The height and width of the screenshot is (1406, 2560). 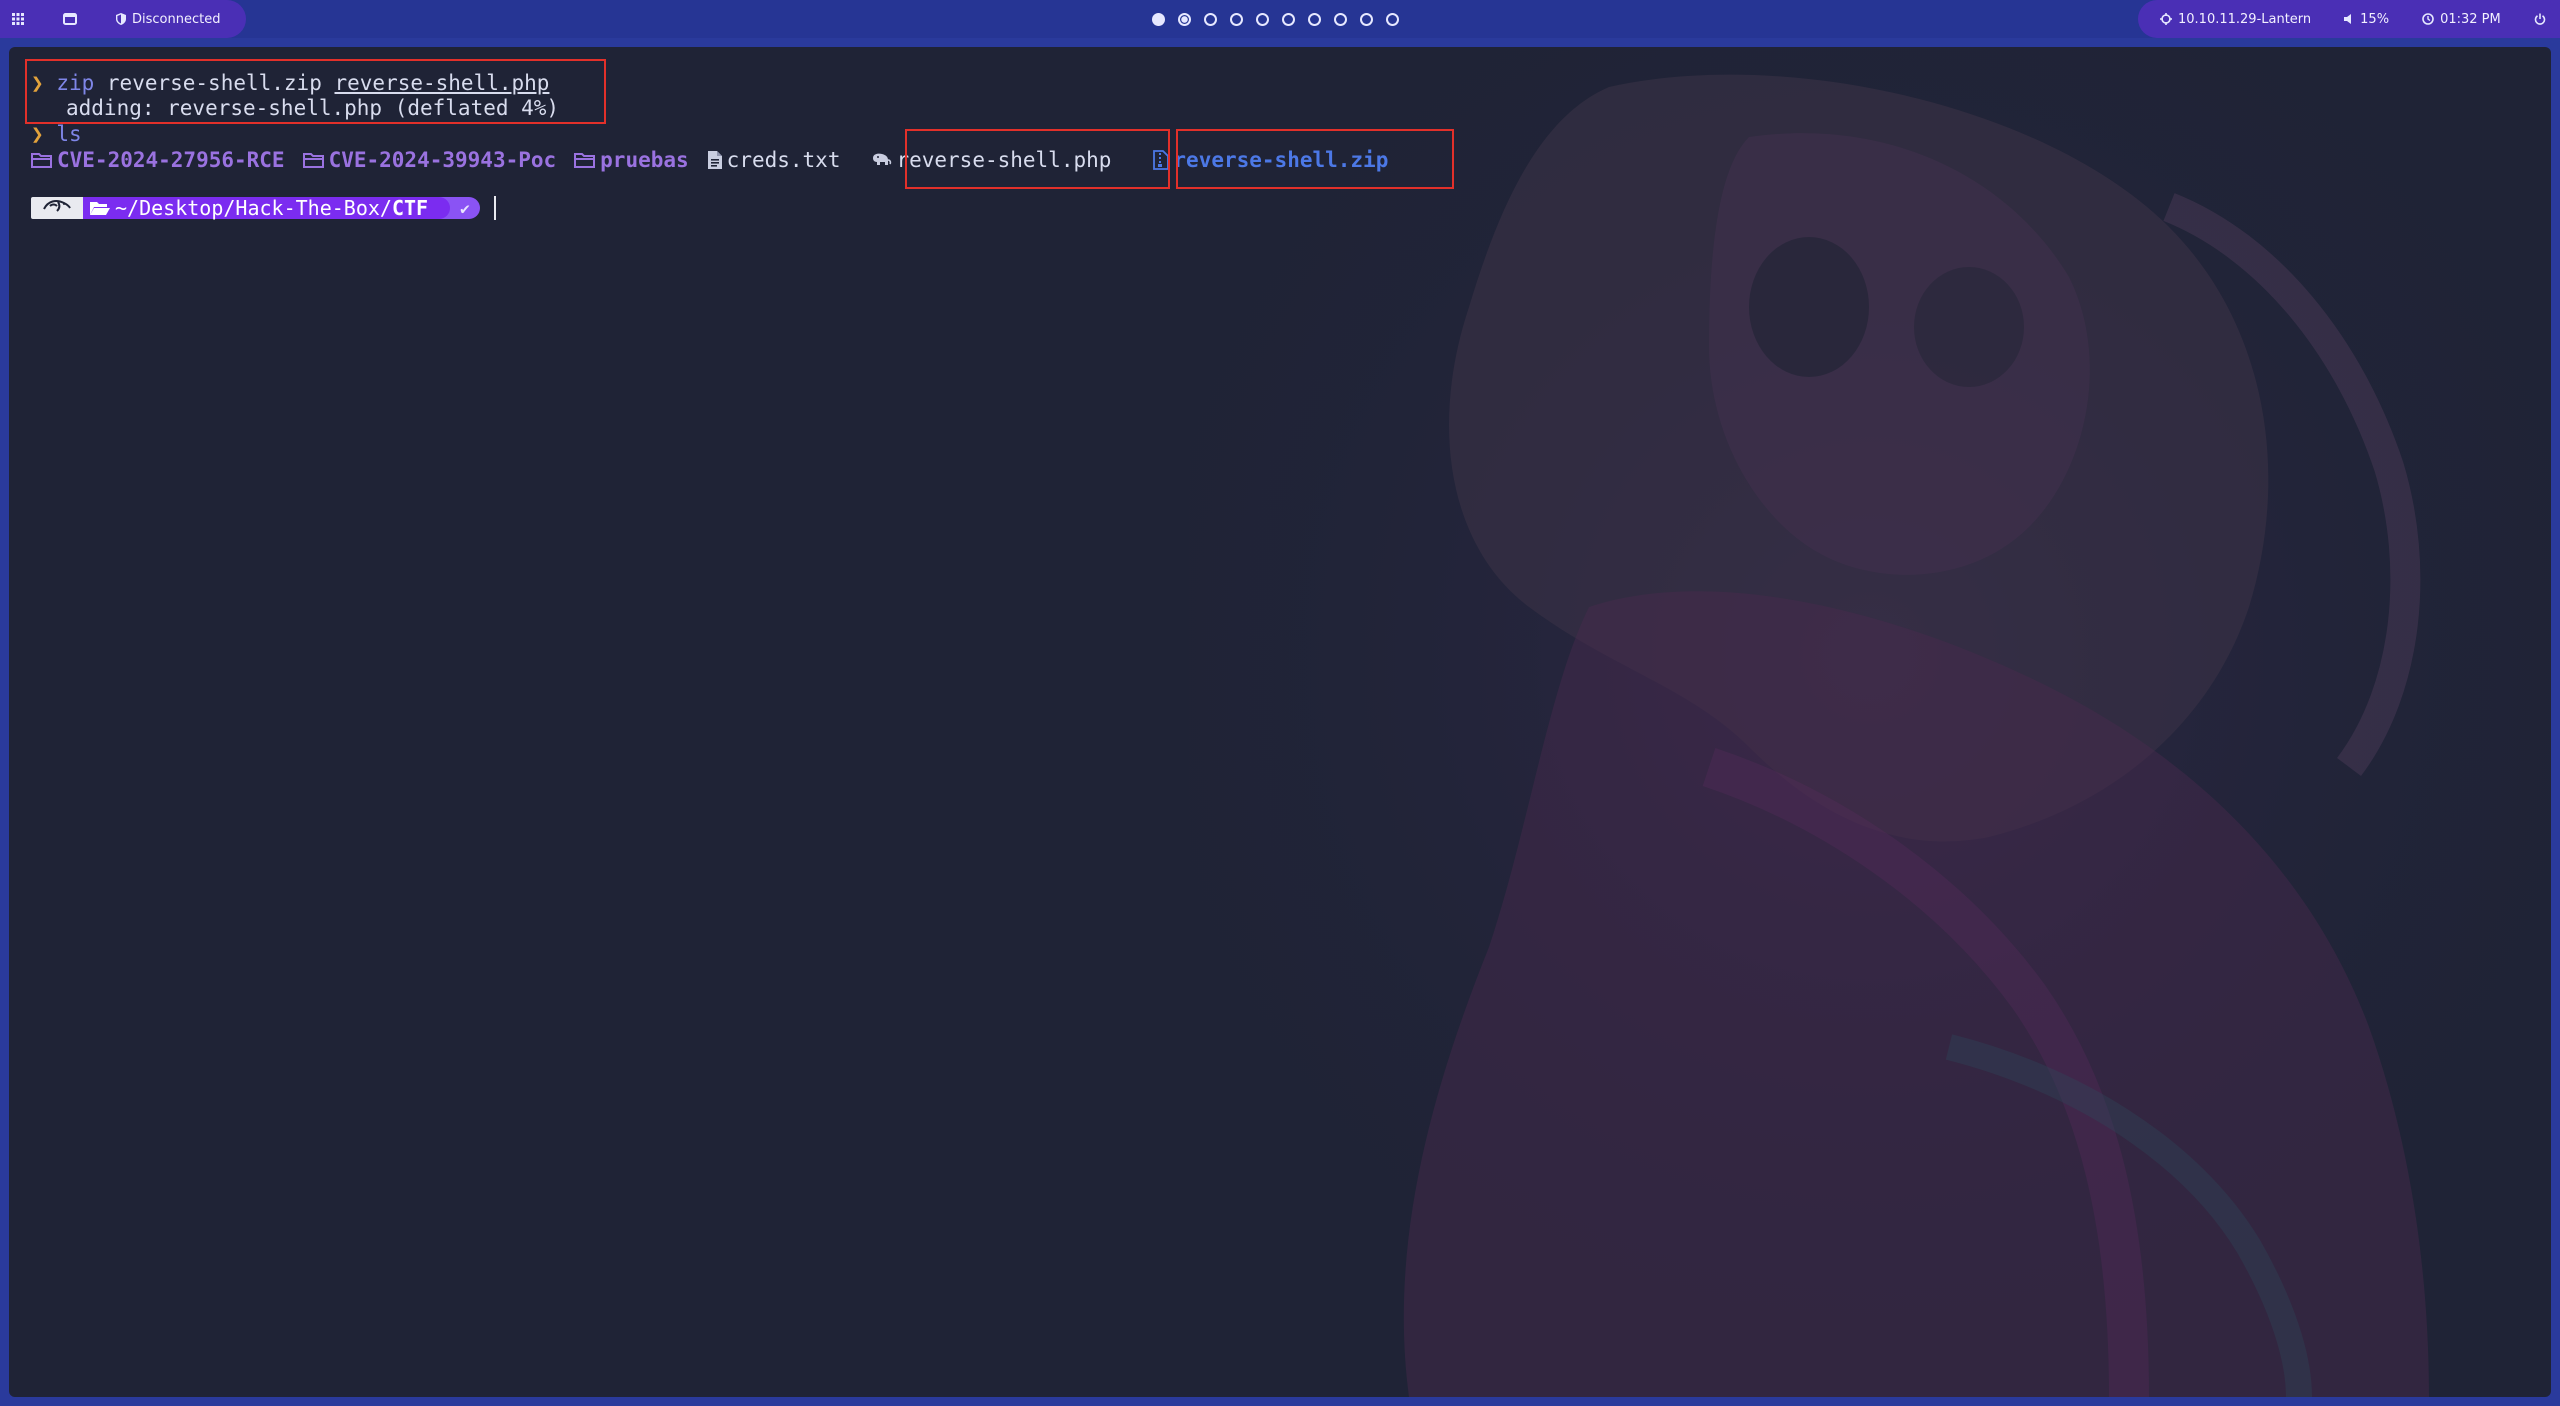 I want to click on os-segment, so click(x=57, y=208).